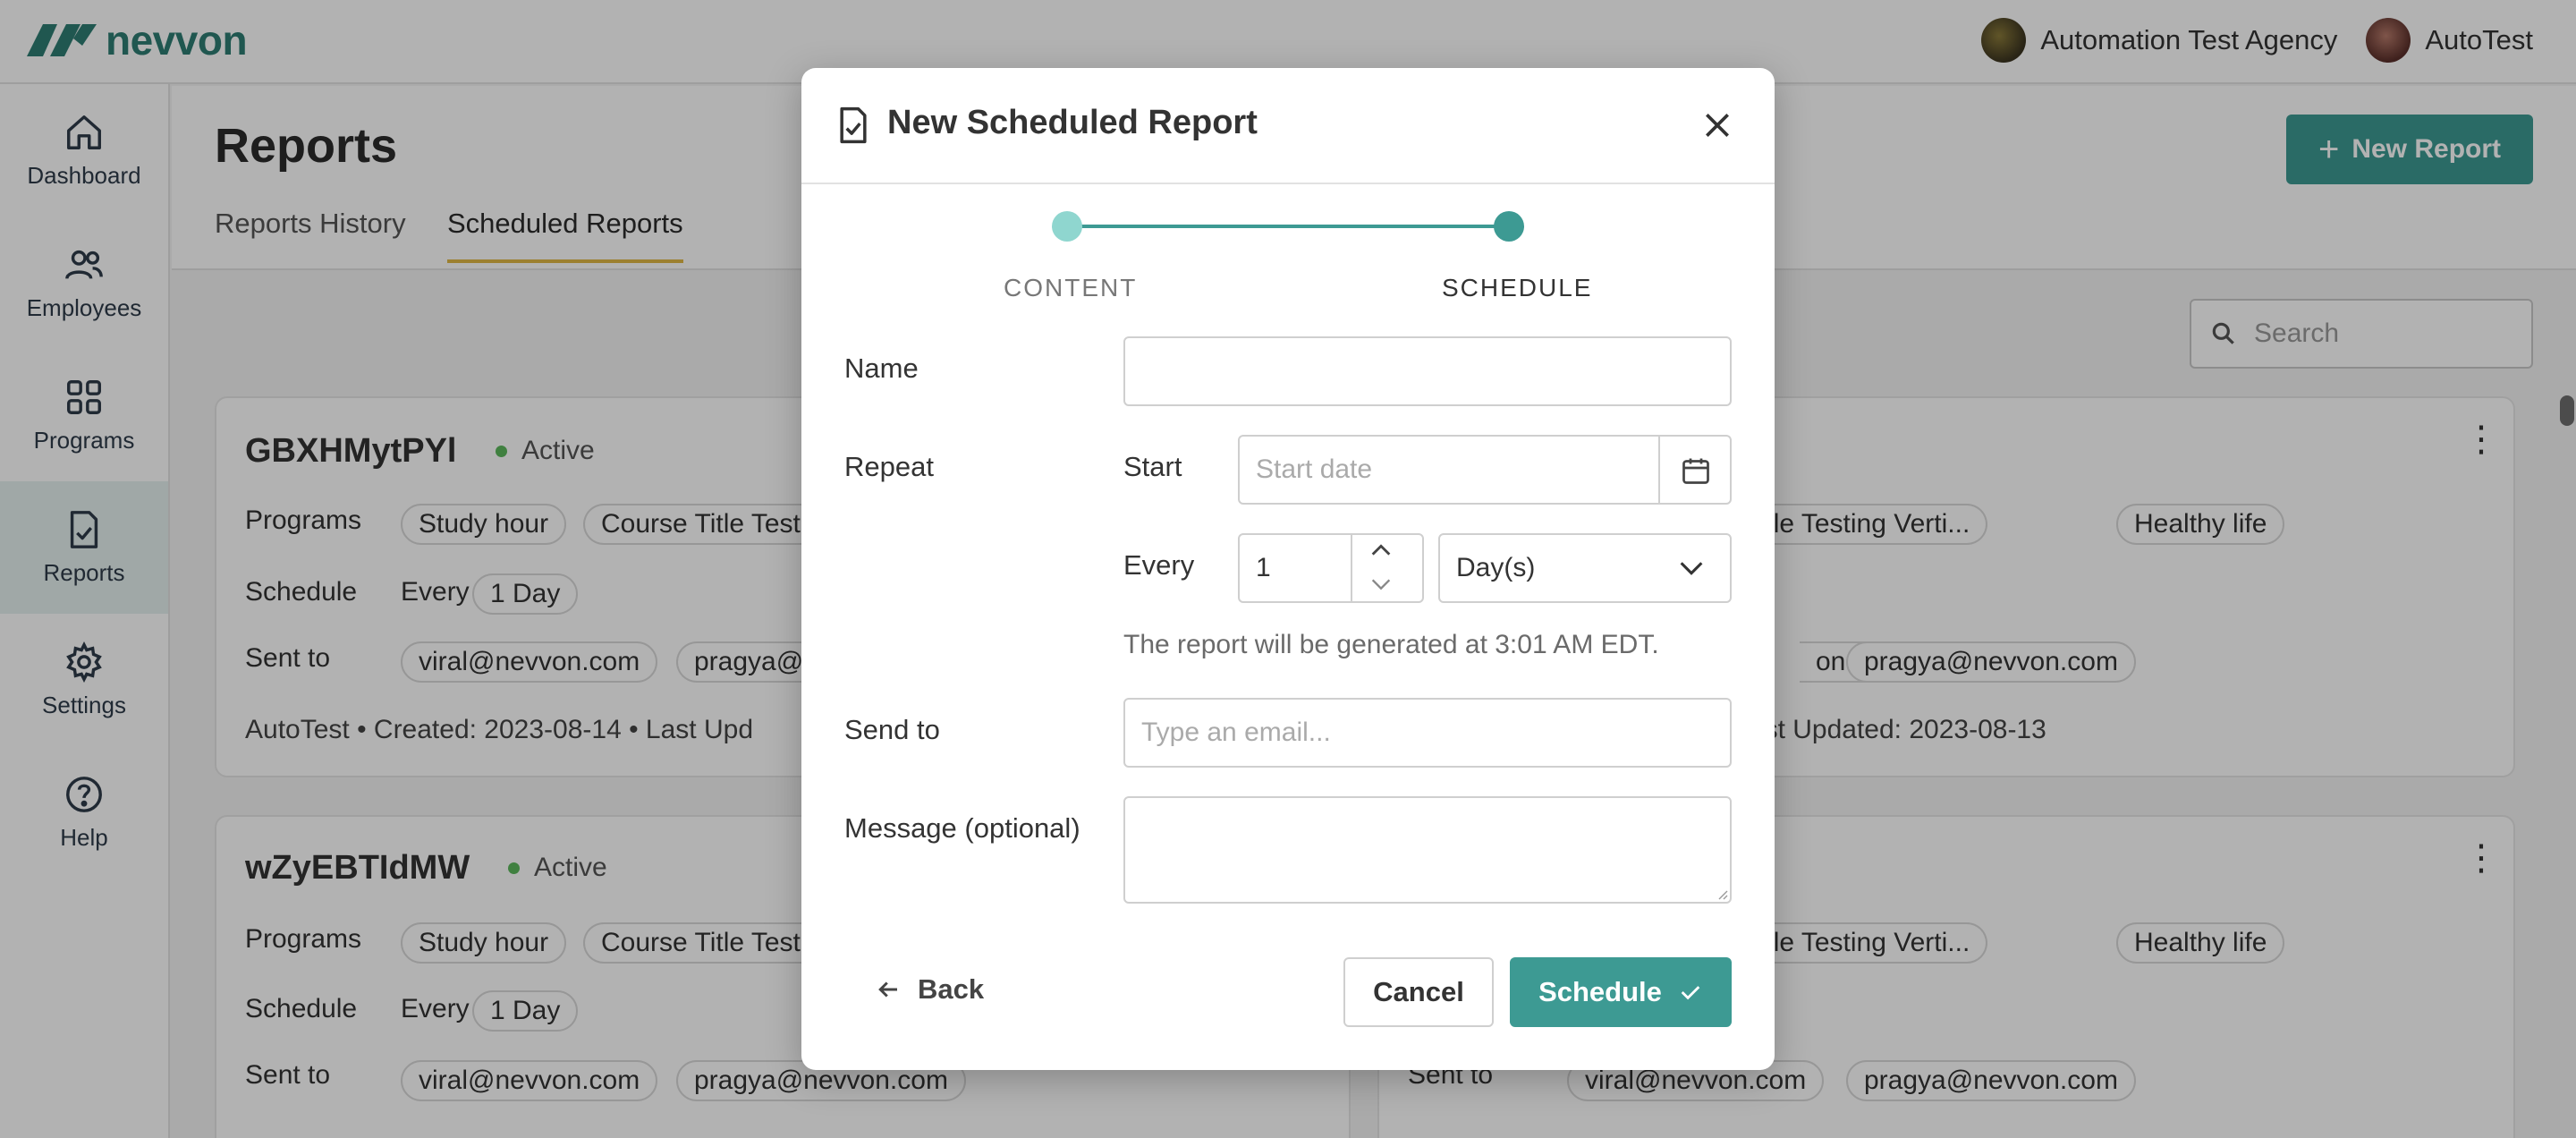 This screenshot has height=1138, width=2576. Describe the element at coordinates (887, 989) in the screenshot. I see `arrow-left-icon` at that location.